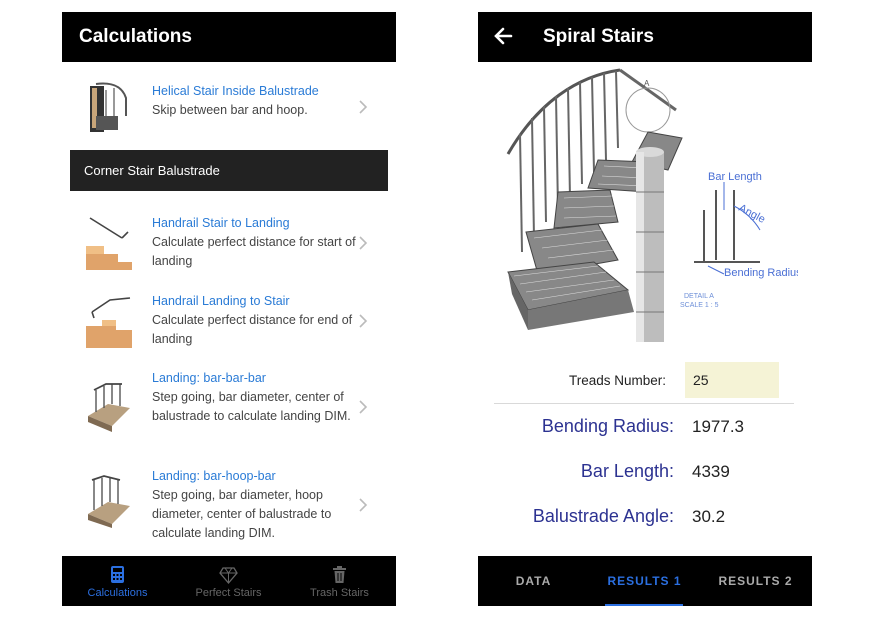 The height and width of the screenshot is (620, 874). What do you see at coordinates (699, 296) in the screenshot?
I see `detail-label: DETAIL A` at bounding box center [699, 296].